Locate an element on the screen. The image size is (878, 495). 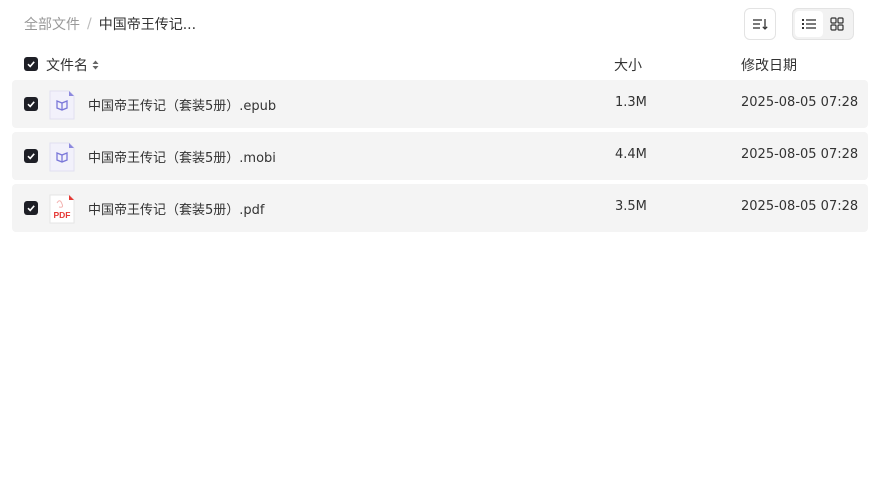
grid-view-button is located at coordinates (837, 24).